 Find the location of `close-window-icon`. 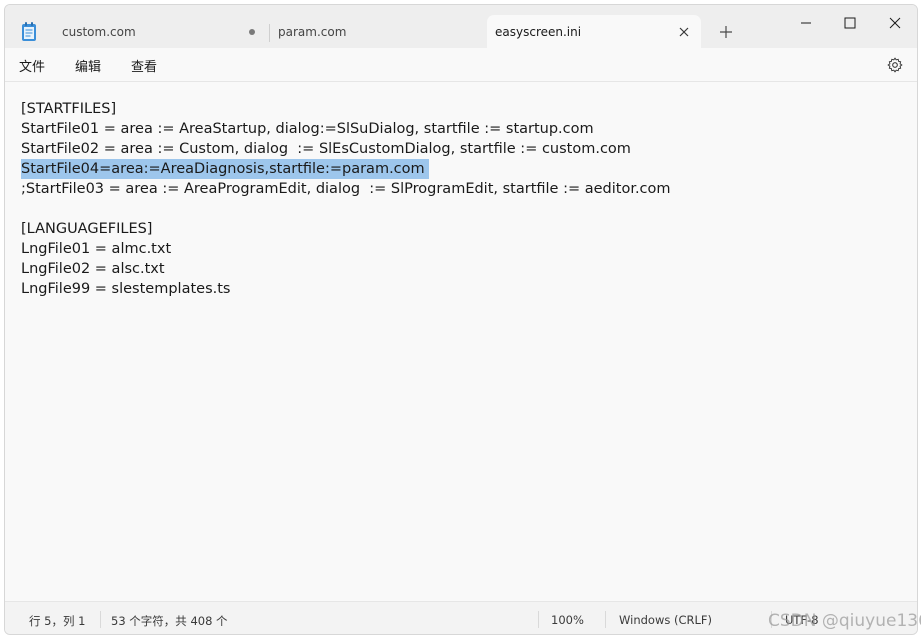

close-window-icon is located at coordinates (895, 23).